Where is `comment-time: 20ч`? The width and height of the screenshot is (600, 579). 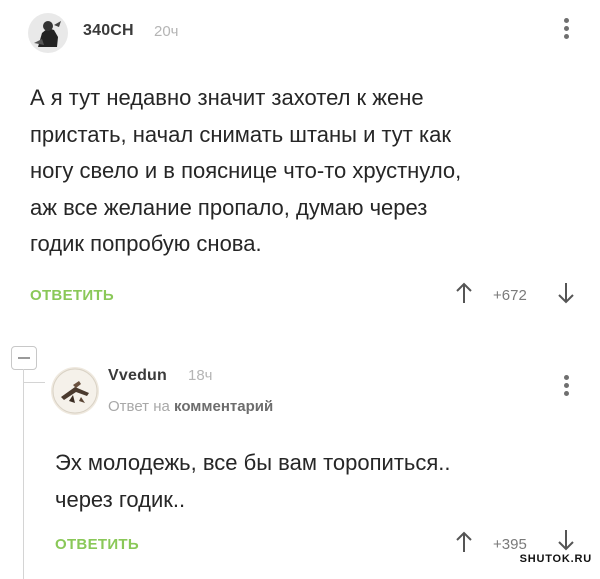 comment-time: 20ч is located at coordinates (166, 31).